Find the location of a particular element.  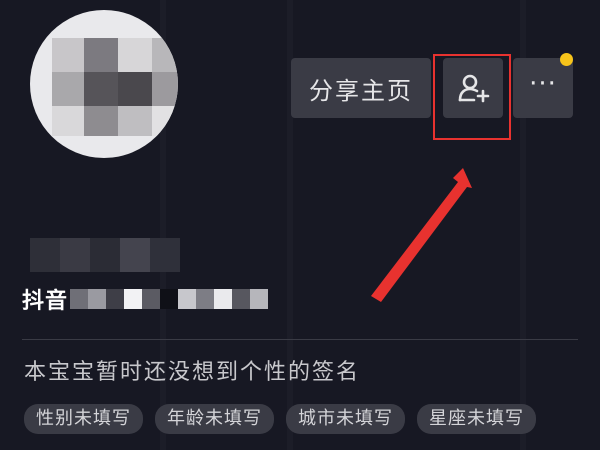

share-profile-label: 分享主页 is located at coordinates (361, 90).